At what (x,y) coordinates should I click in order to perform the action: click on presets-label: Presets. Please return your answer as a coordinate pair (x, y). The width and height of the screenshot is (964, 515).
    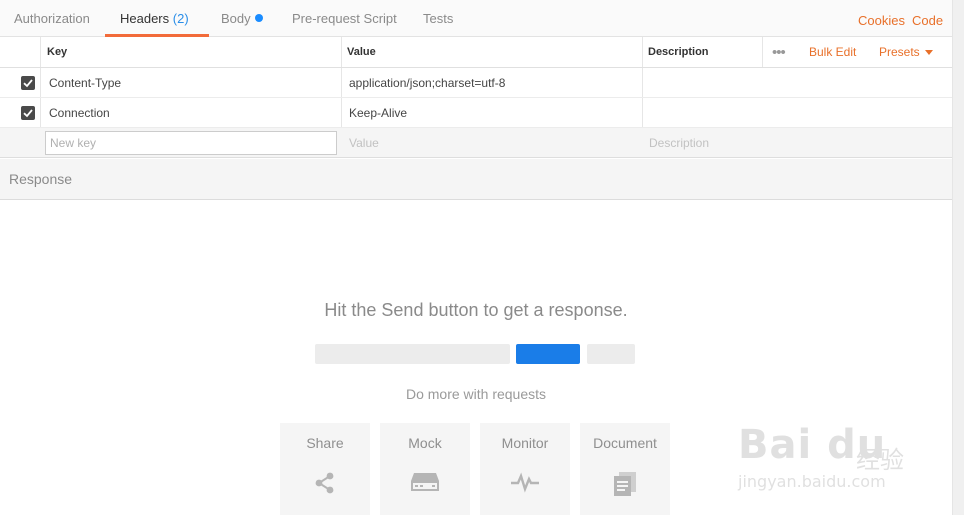
    Looking at the image, I should click on (899, 52).